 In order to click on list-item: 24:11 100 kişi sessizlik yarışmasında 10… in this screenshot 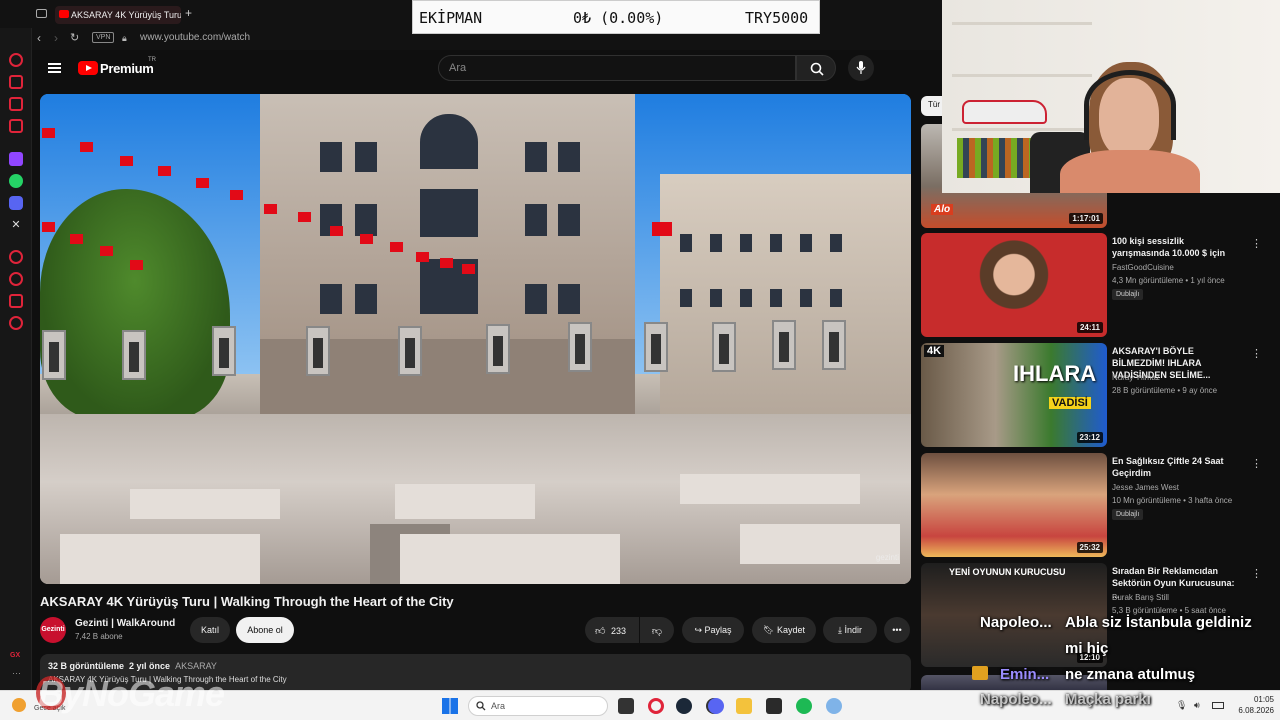, I will do `click(1100, 286)`.